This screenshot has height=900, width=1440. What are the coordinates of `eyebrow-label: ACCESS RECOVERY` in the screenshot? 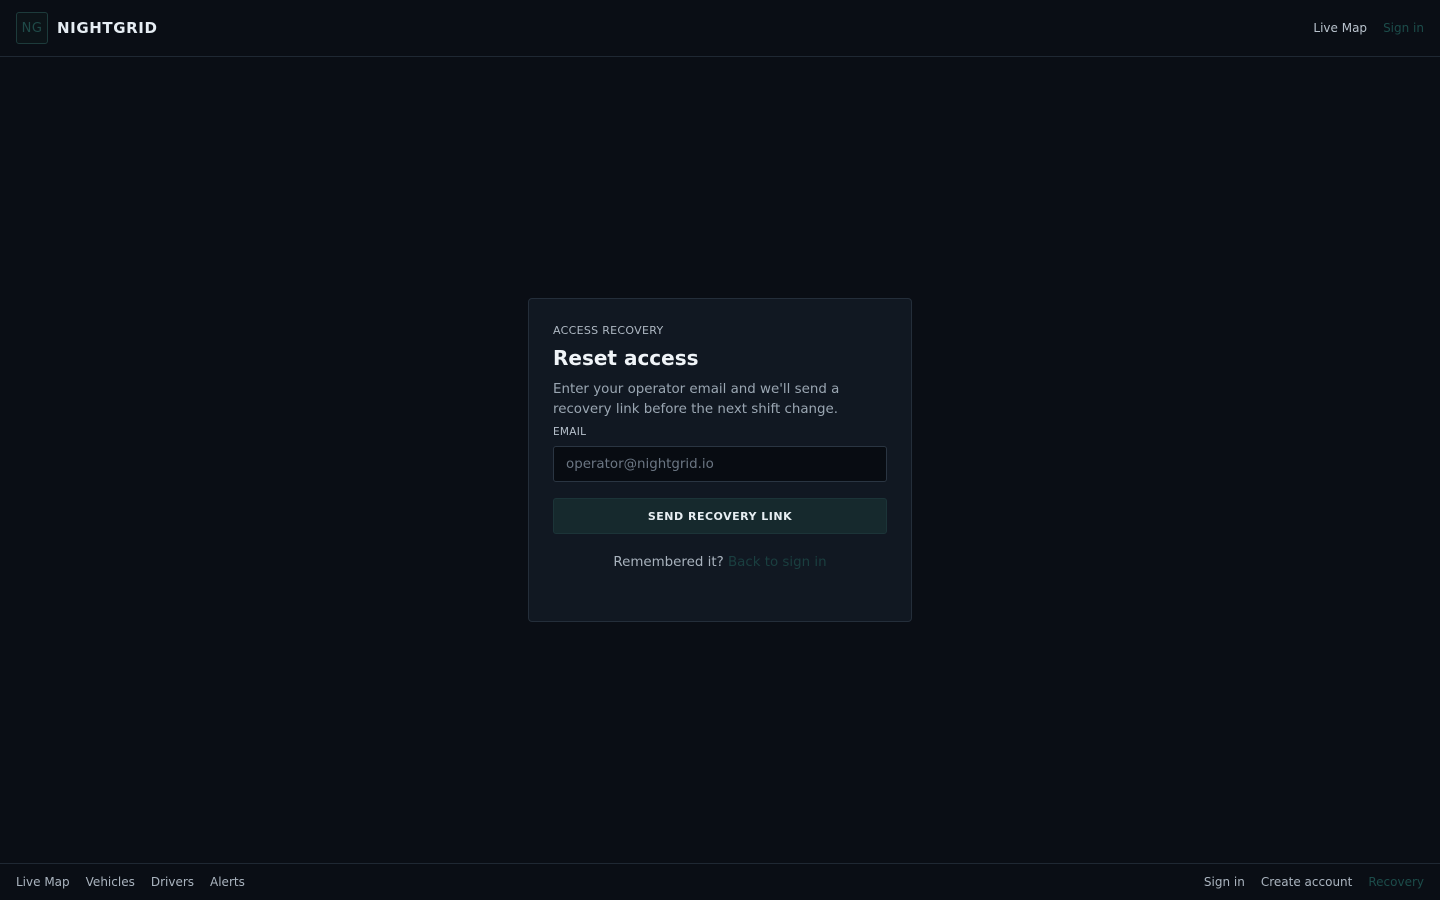 It's located at (608, 330).